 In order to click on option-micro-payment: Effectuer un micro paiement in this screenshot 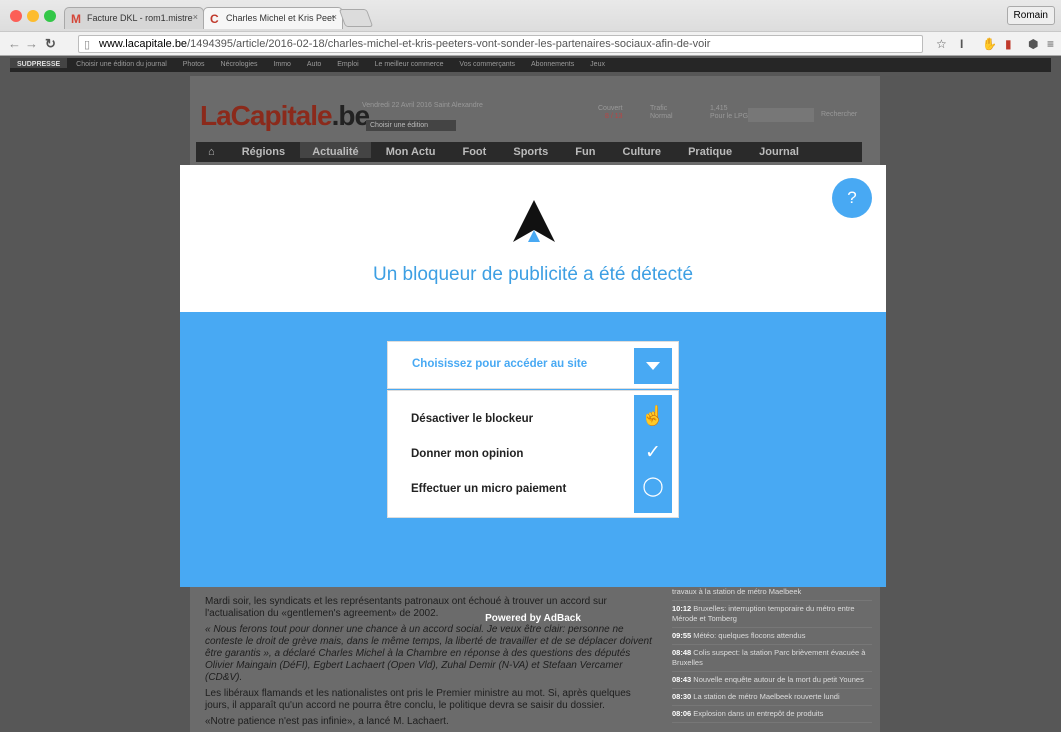, I will do `click(488, 489)`.